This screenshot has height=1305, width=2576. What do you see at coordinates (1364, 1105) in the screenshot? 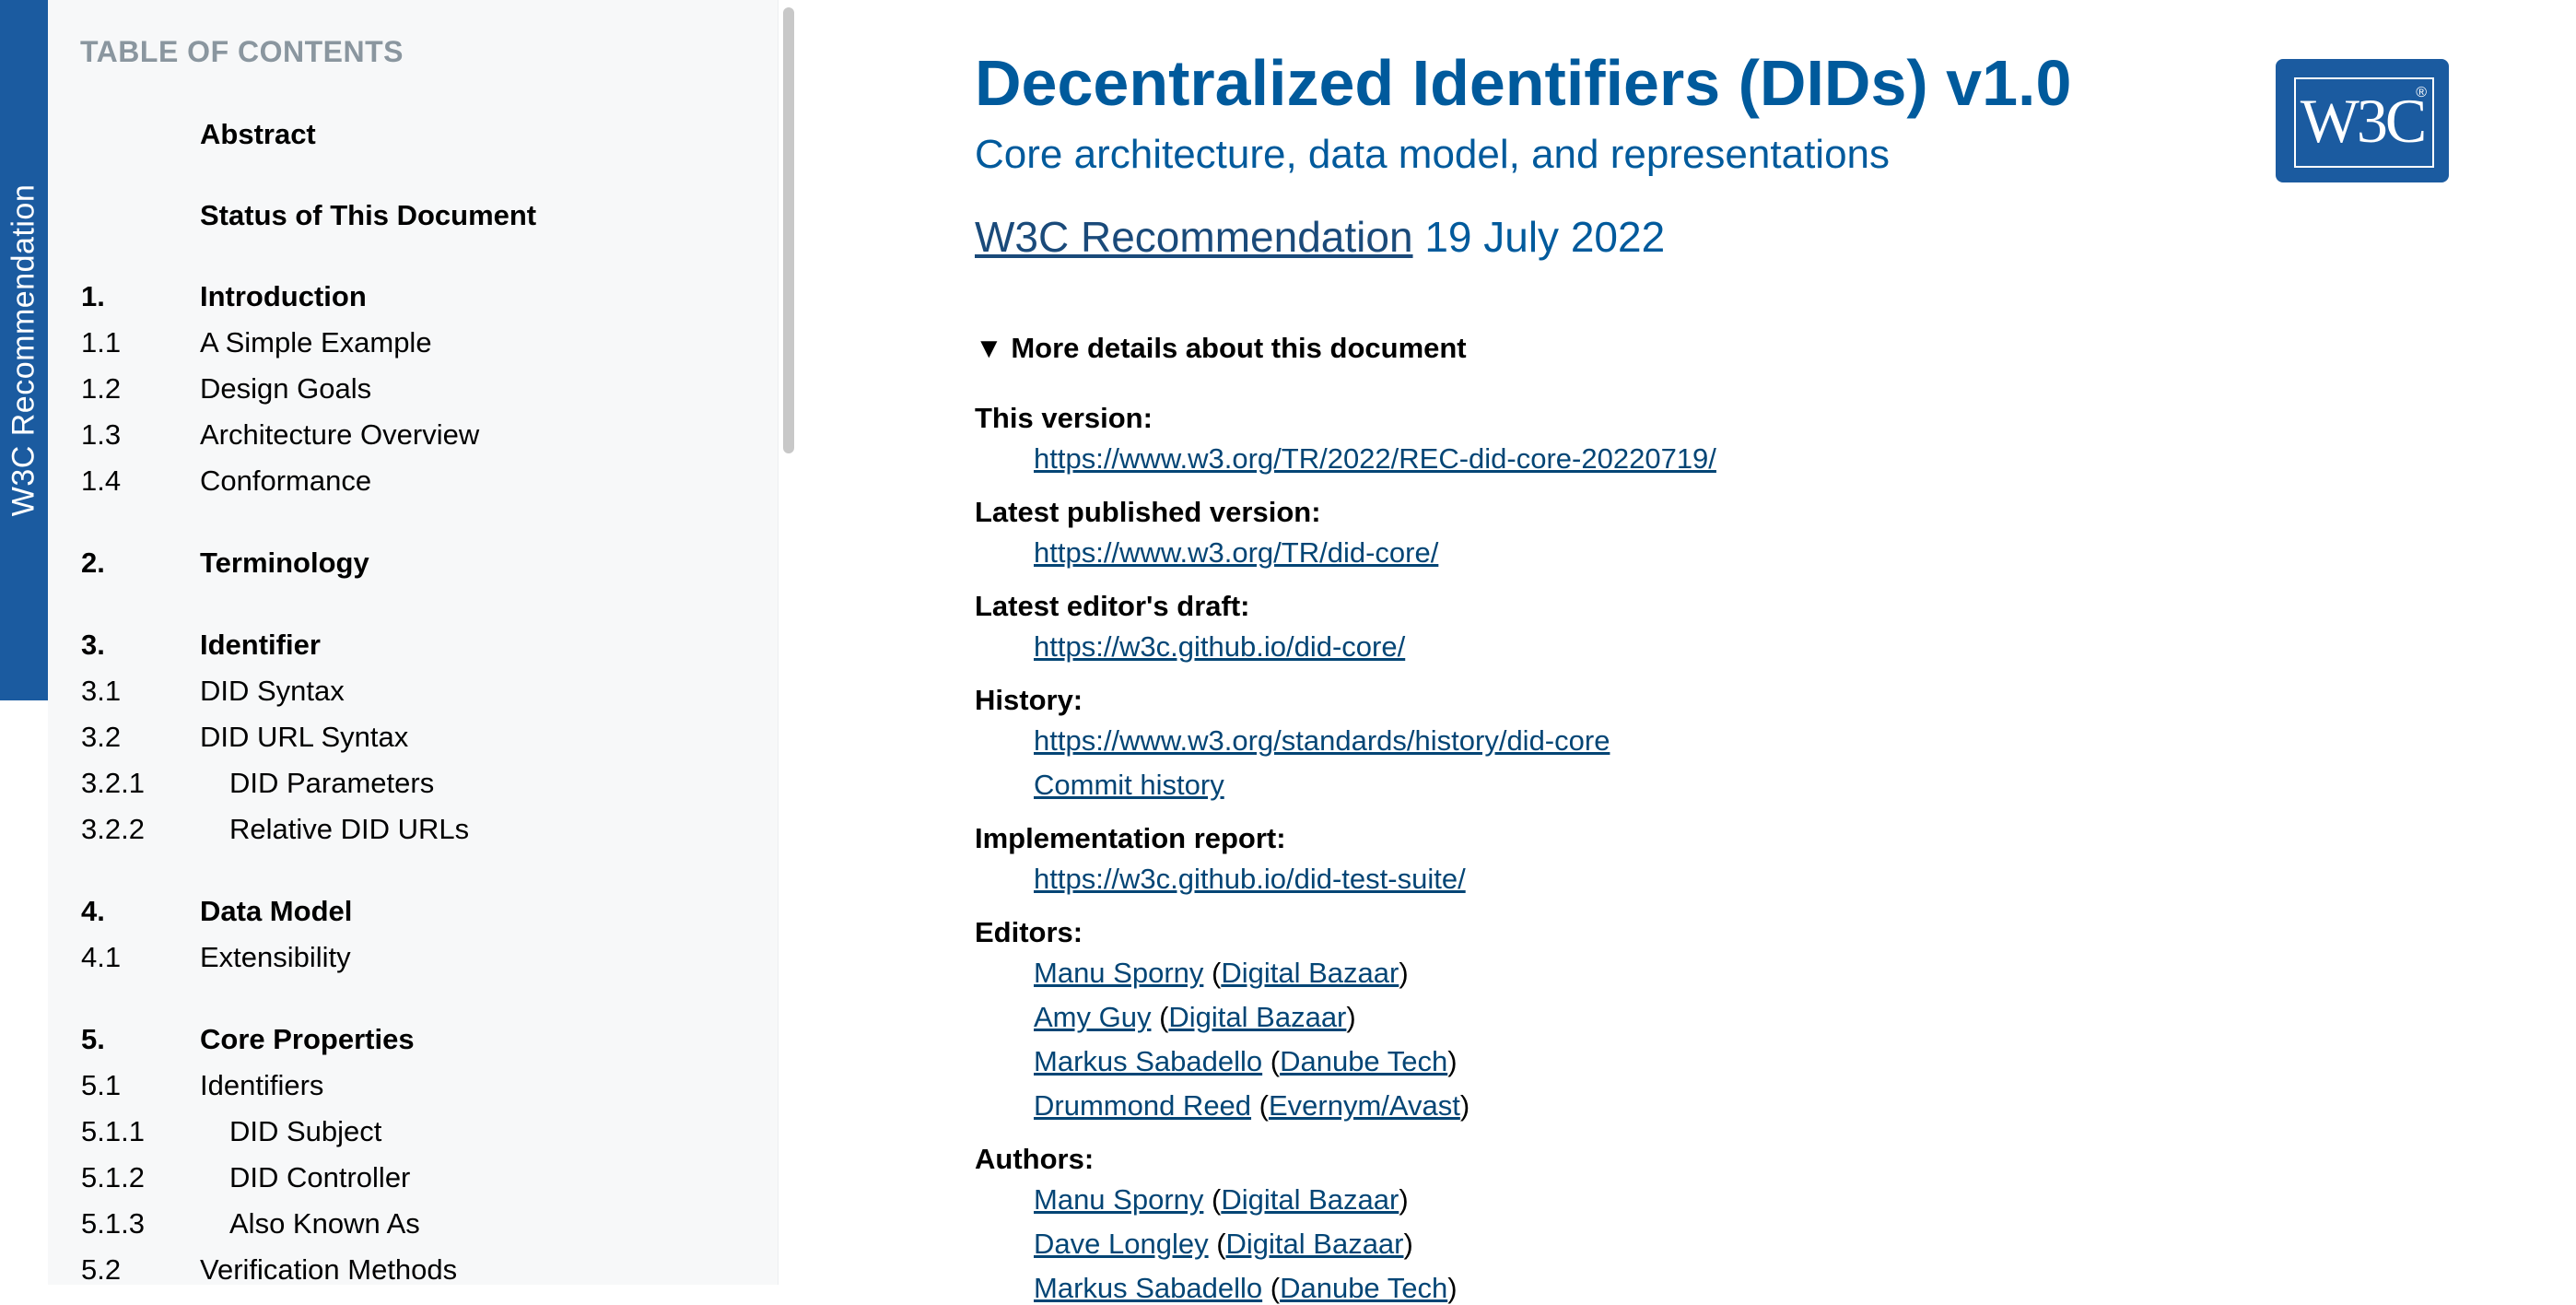
I see `editor-org-link: Evernym/Avast` at bounding box center [1364, 1105].